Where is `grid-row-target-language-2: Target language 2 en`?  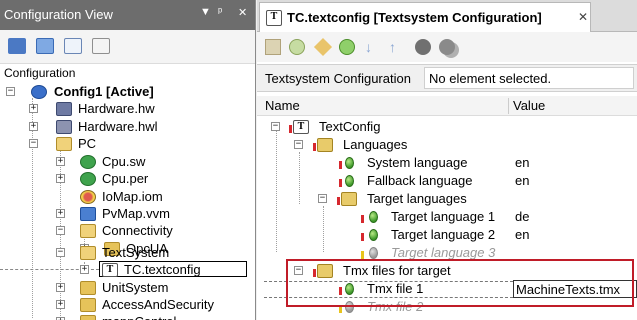 grid-row-target-language-2: Target language 2 en is located at coordinates (447, 235).